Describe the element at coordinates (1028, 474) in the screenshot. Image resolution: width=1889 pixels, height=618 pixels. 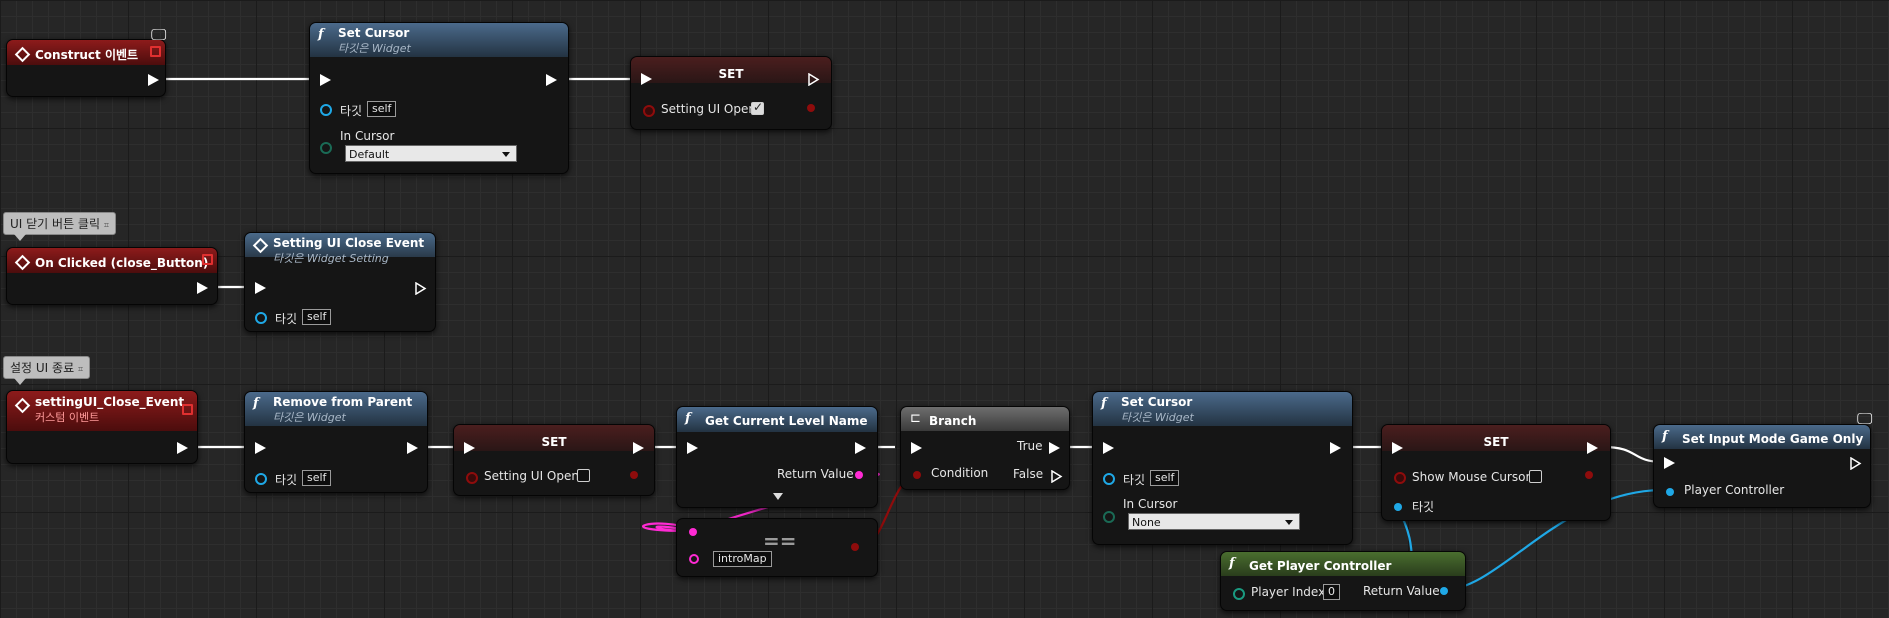
I see `false-label: False` at that location.